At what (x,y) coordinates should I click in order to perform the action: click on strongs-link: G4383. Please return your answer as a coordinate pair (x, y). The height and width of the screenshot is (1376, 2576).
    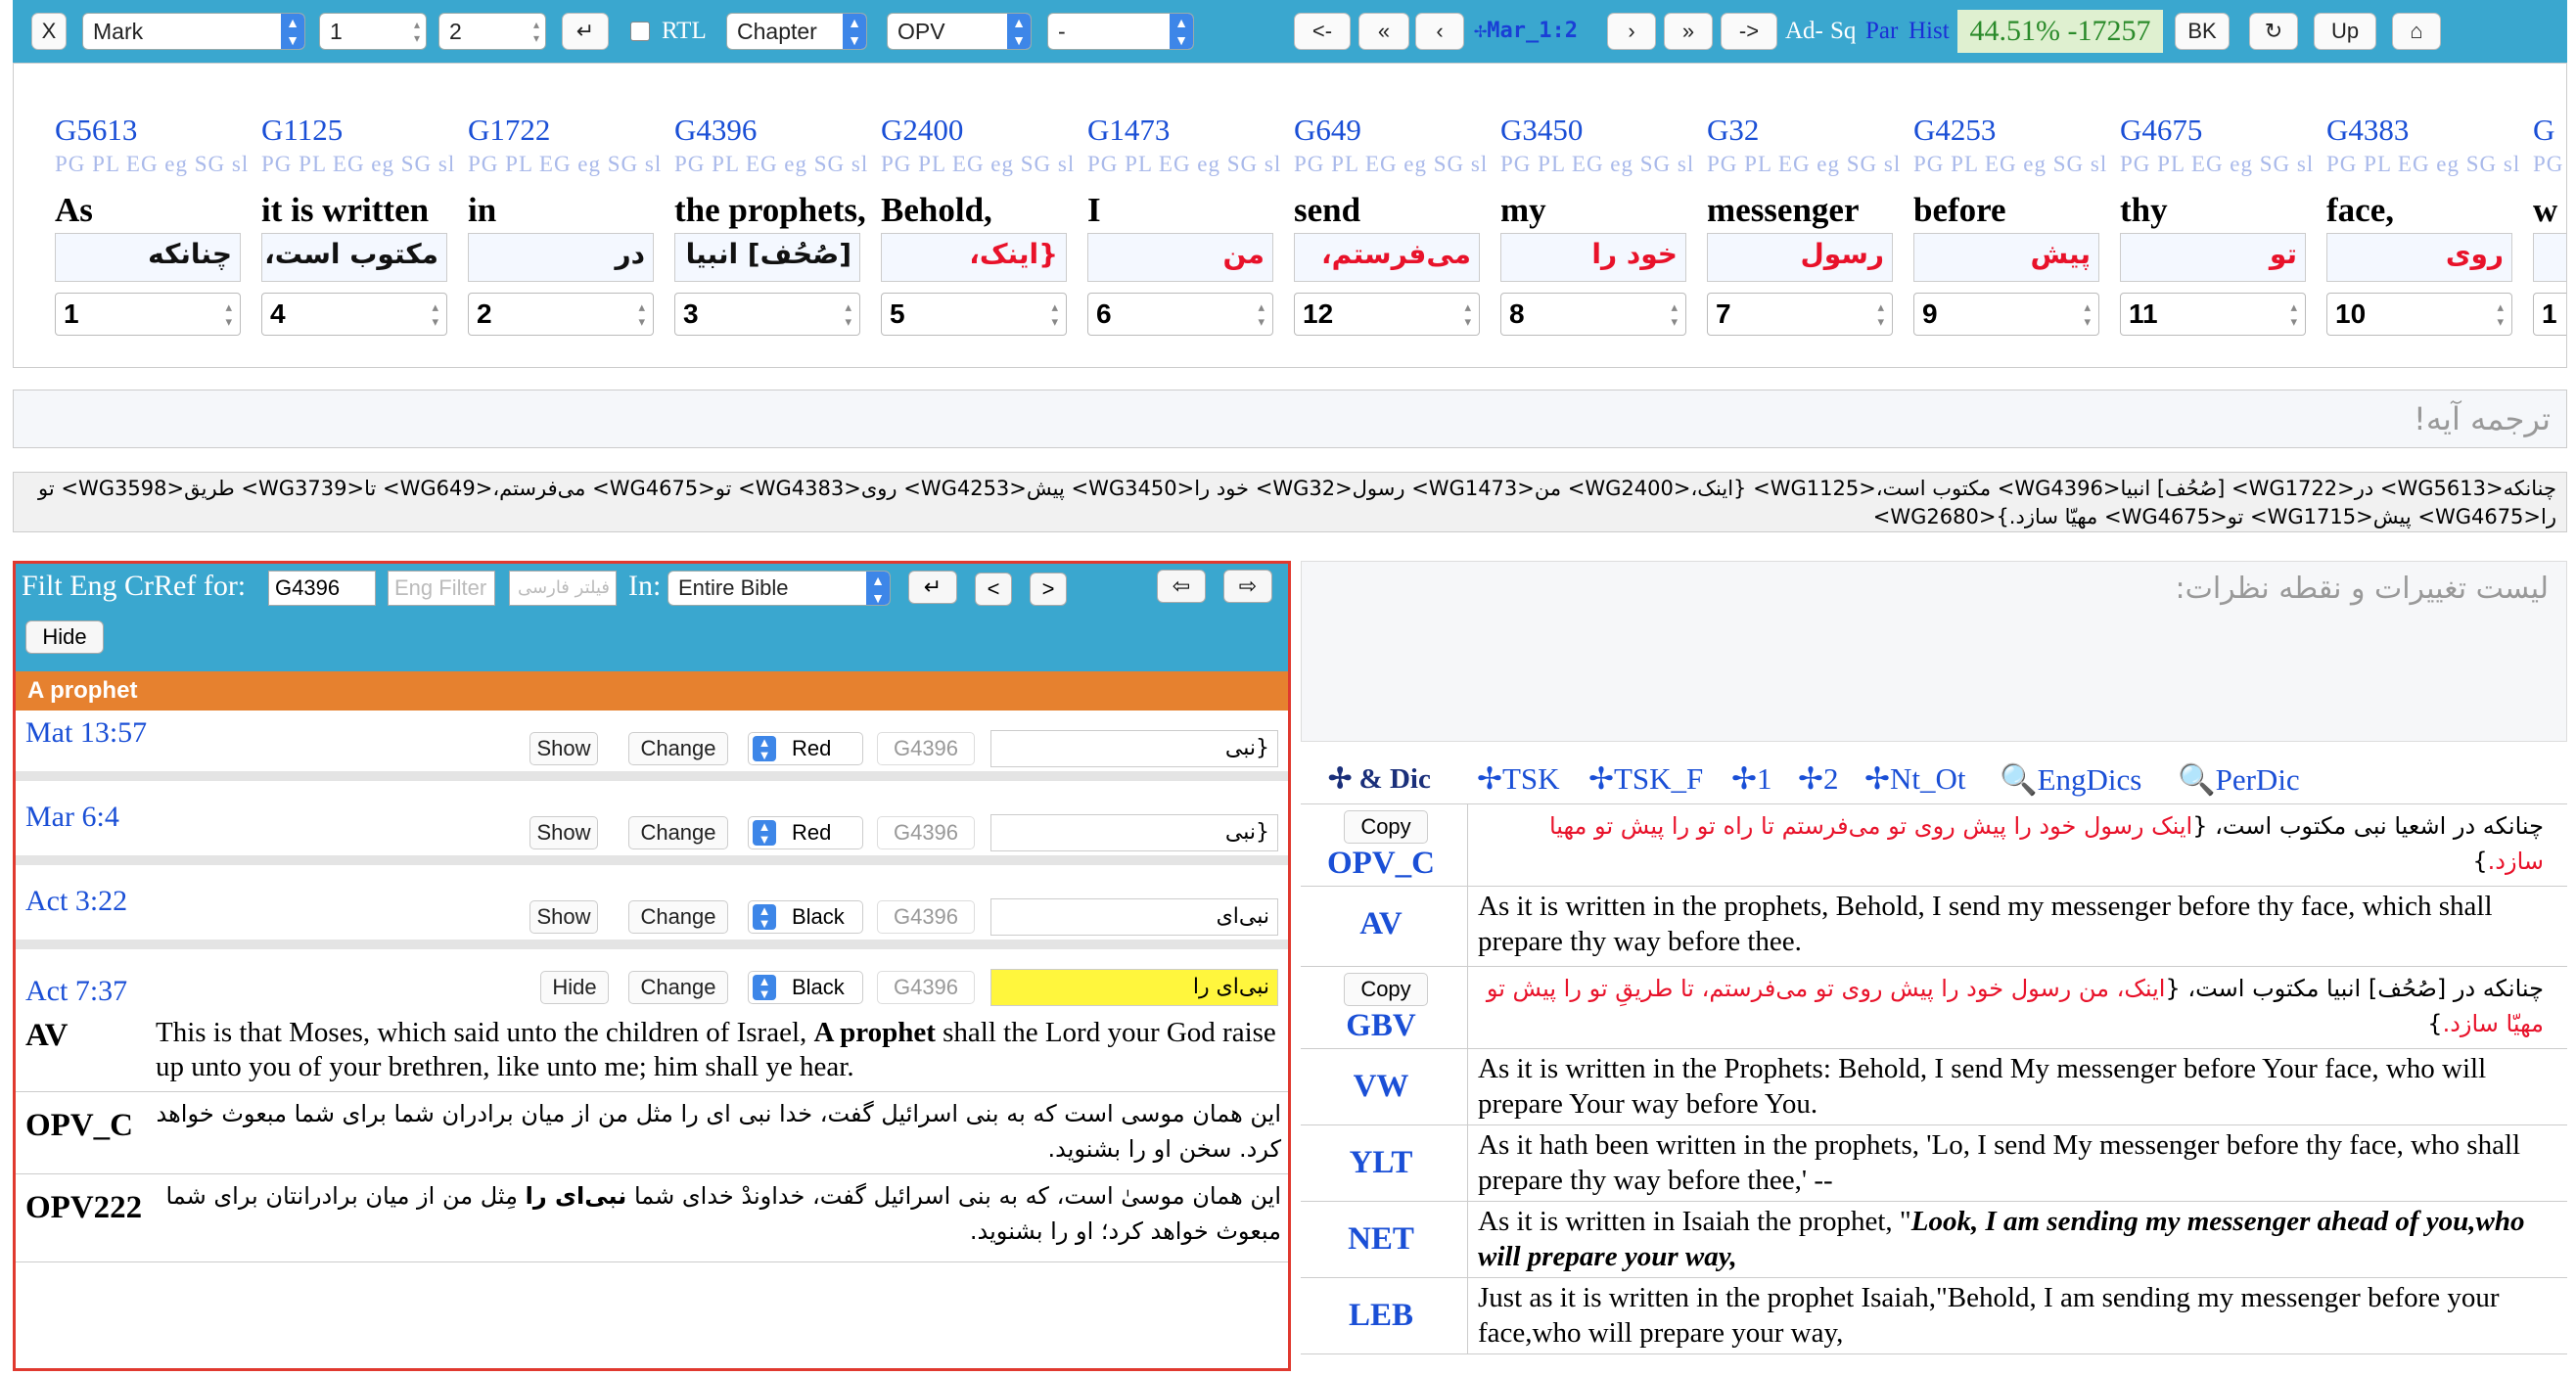
    Looking at the image, I should click on (2367, 130).